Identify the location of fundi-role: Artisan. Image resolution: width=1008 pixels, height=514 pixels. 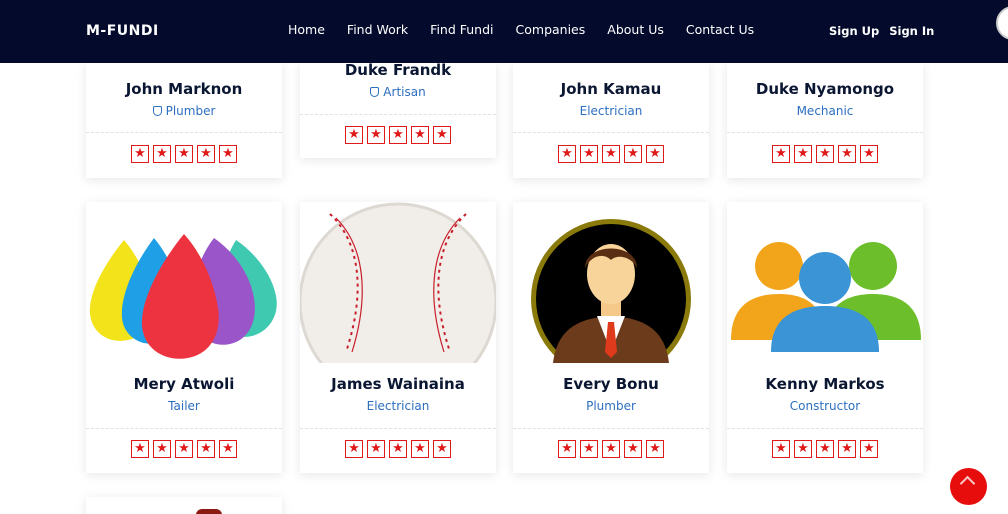
(398, 92).